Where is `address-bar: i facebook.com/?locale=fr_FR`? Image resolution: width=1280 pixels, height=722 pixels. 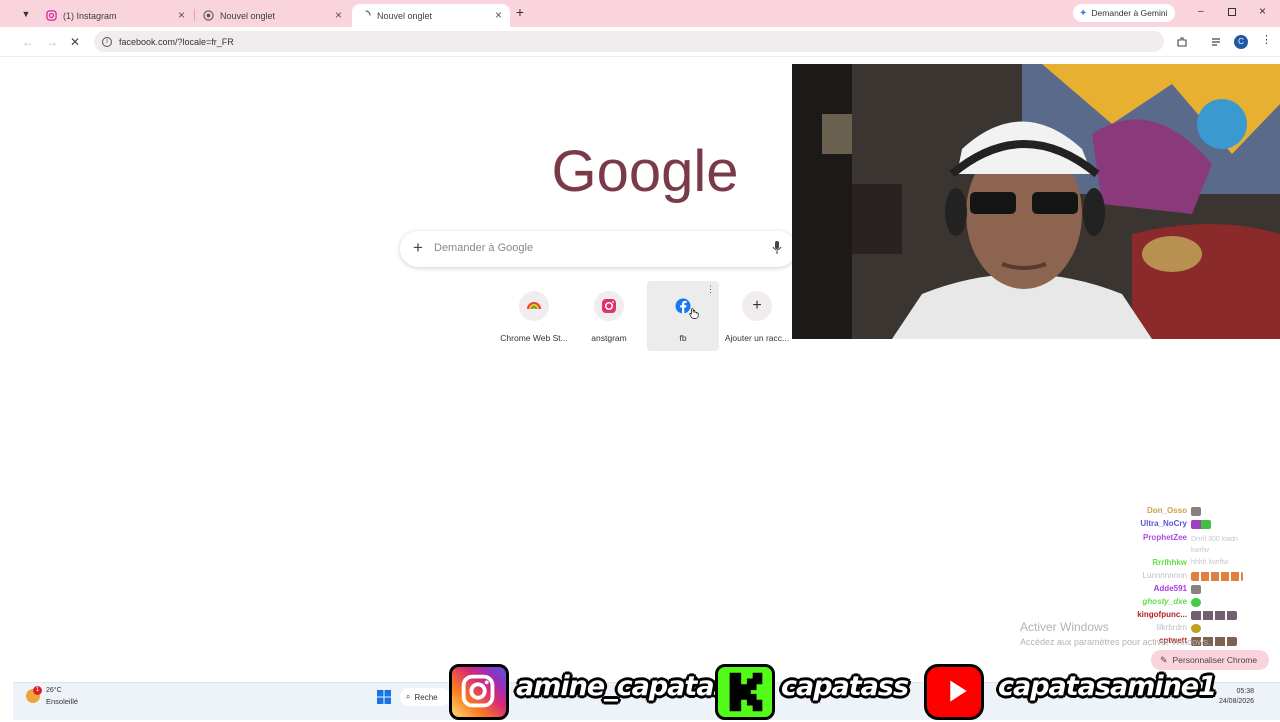 address-bar: i facebook.com/?locale=fr_FR is located at coordinates (629, 41).